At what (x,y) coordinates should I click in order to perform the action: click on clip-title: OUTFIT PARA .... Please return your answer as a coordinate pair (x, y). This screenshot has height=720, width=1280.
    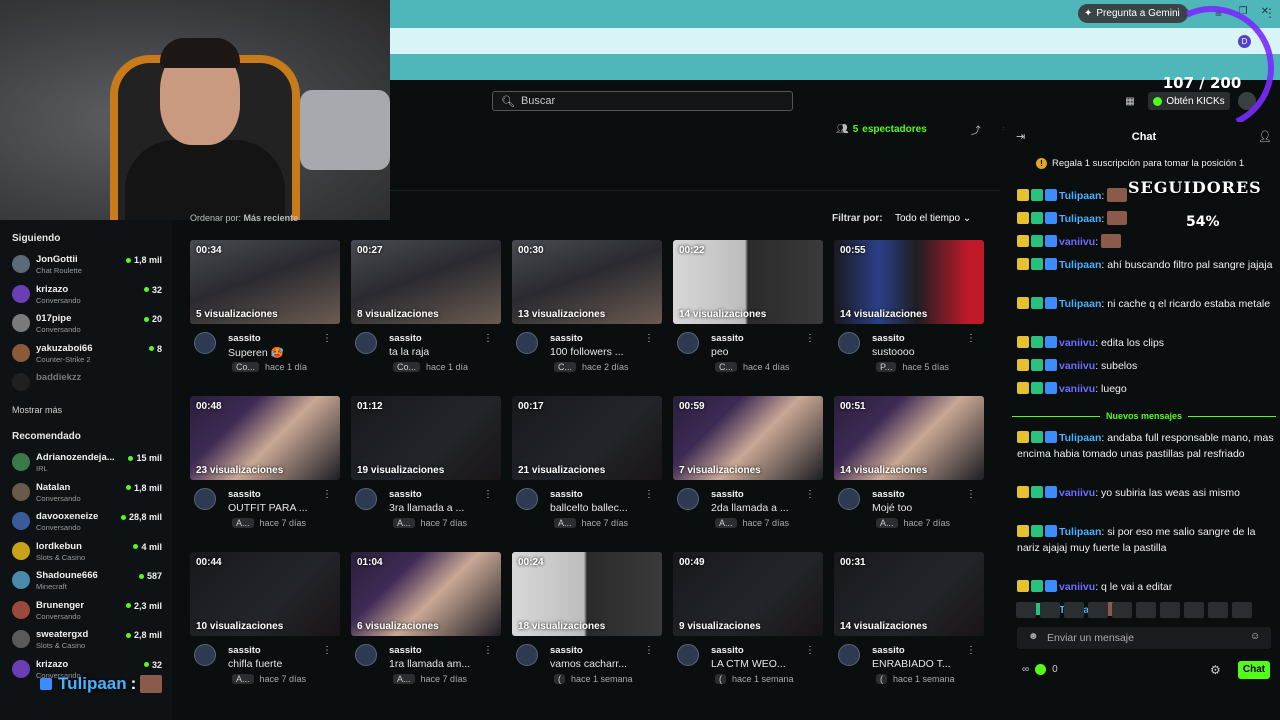
    Looking at the image, I should click on (268, 508).